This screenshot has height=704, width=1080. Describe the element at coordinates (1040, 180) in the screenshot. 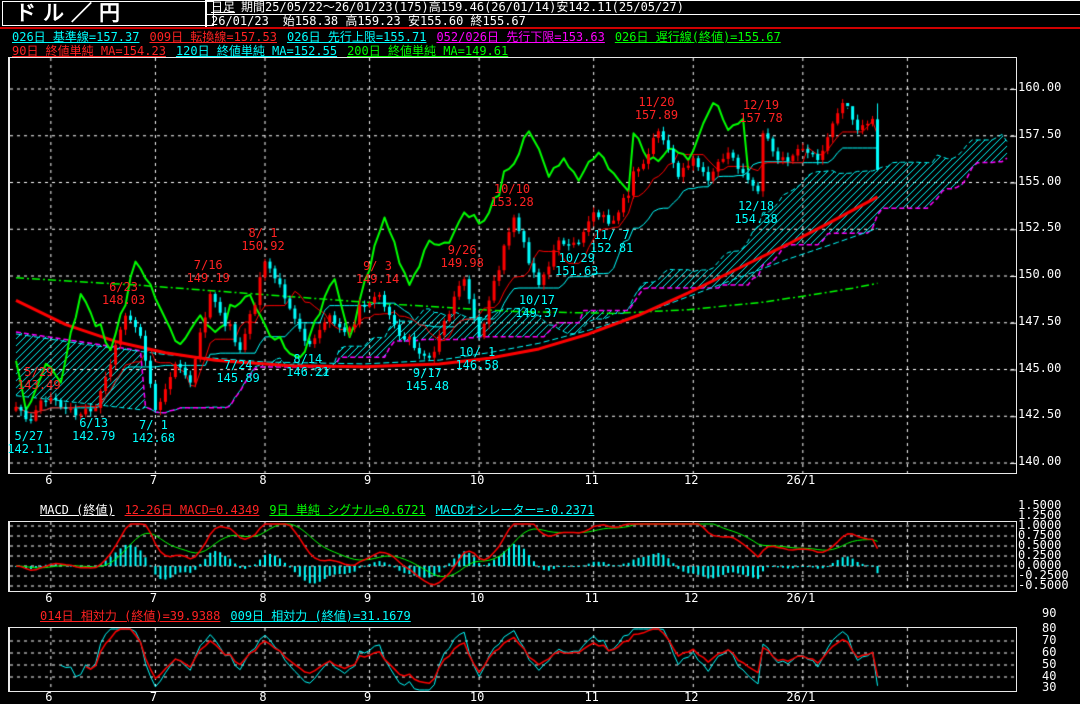

I see `price-axis-label: 155.00` at that location.